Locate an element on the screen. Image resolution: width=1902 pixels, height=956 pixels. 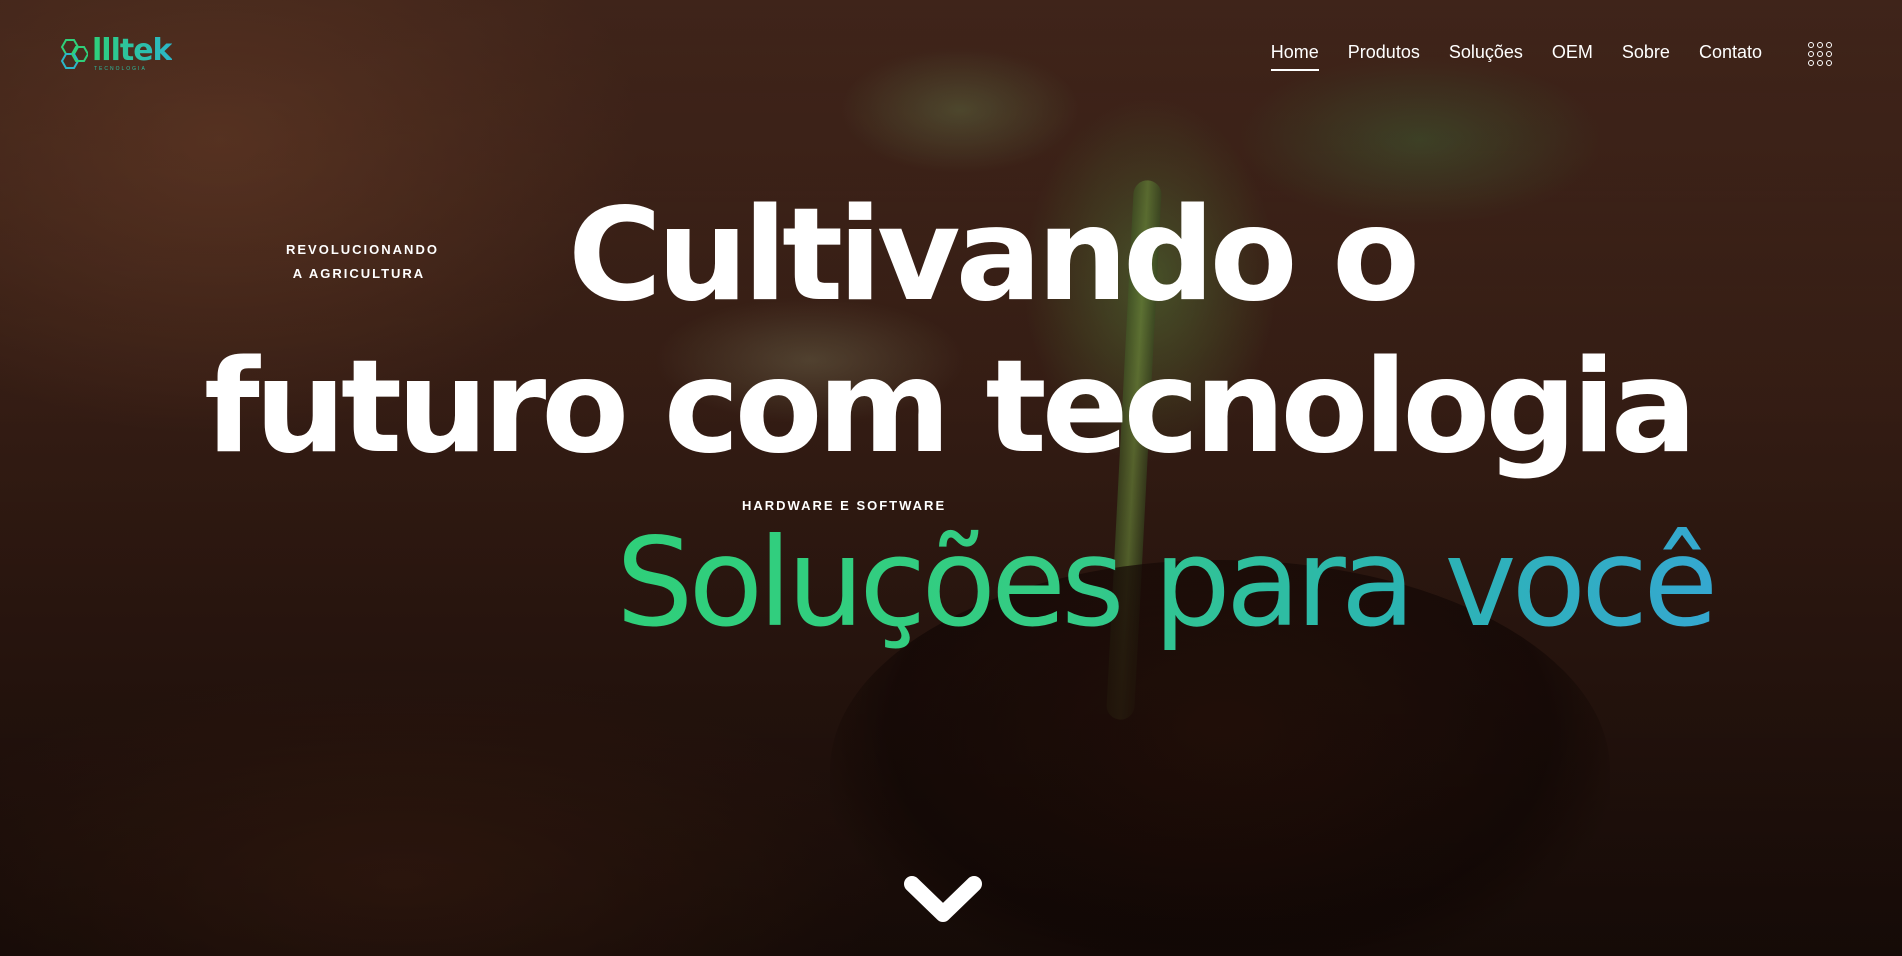
nav-sobre: Sobre is located at coordinates (1646, 55).